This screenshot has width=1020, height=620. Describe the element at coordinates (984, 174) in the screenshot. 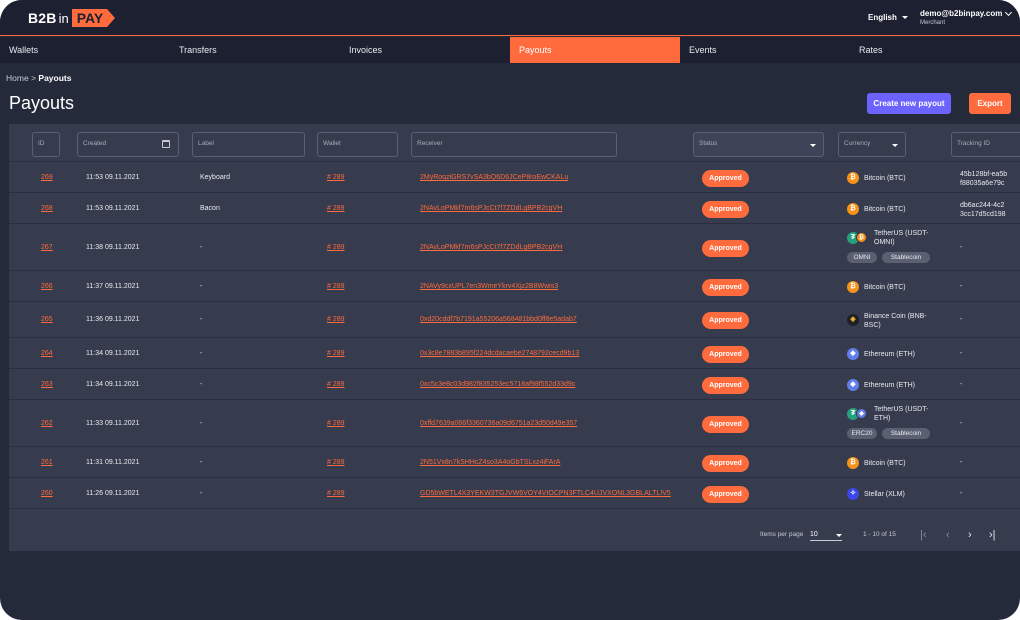

I see `tracking-id-line-1: 45b128bf-ea5b` at that location.